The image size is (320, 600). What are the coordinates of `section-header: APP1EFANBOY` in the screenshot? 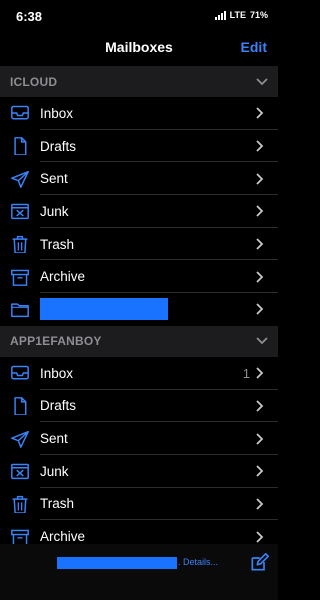 It's located at (139, 341).